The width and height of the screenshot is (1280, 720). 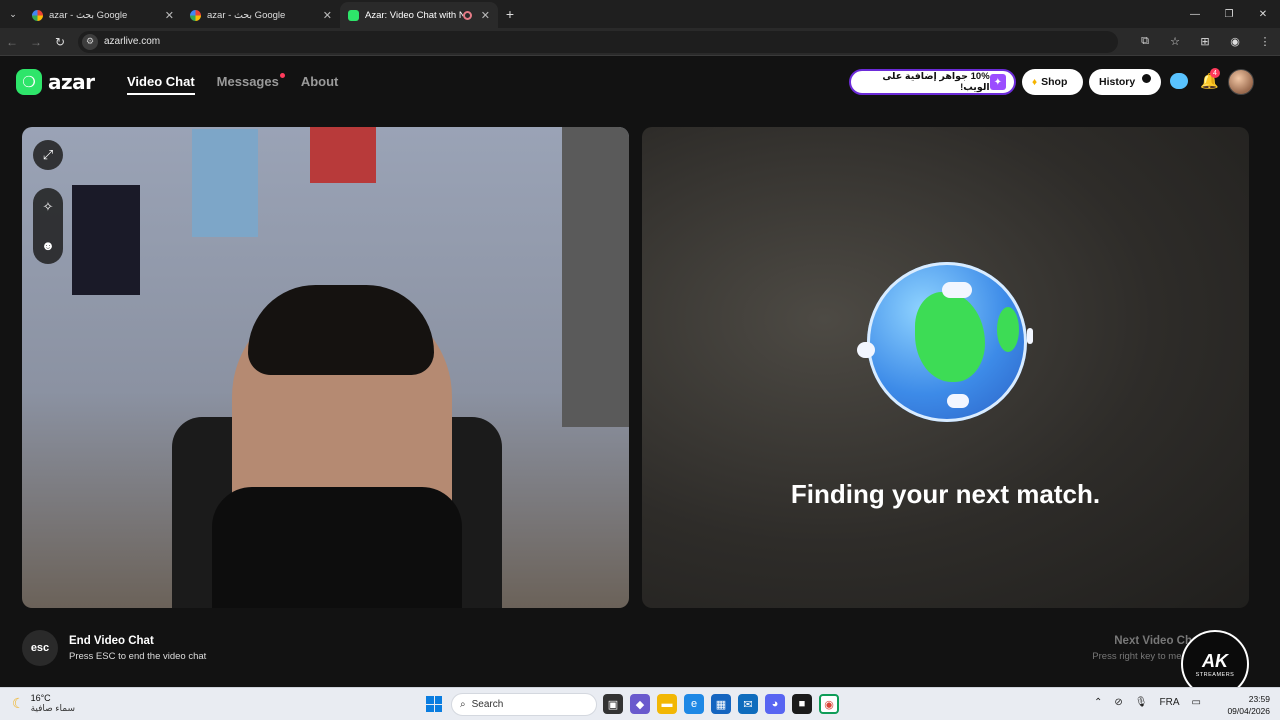 I want to click on weather-widget: ☾ 16°C سماء صافية, so click(x=43, y=703).